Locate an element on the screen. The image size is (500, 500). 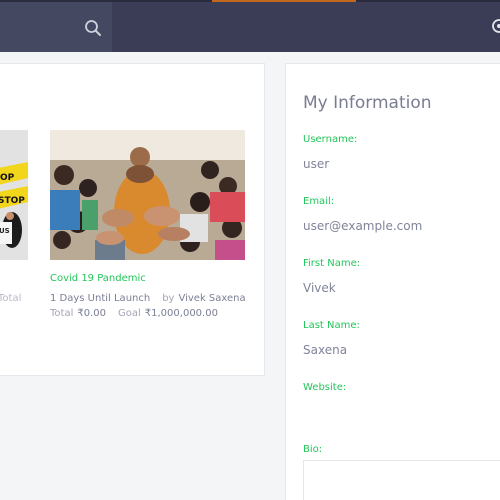
last-name-label: Last Name: is located at coordinates (331, 325).